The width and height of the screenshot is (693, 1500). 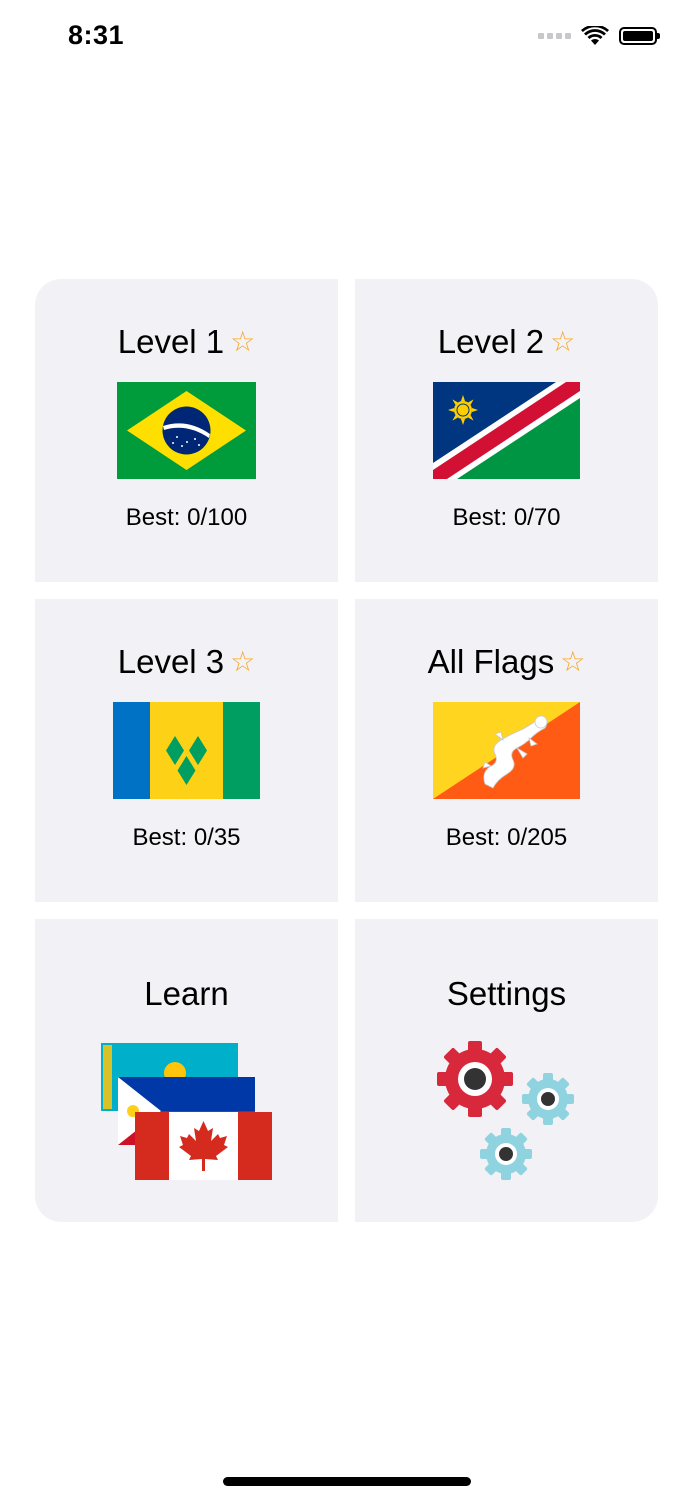 What do you see at coordinates (506, 517) in the screenshot?
I see `level-2-best: Best: 0/70` at bounding box center [506, 517].